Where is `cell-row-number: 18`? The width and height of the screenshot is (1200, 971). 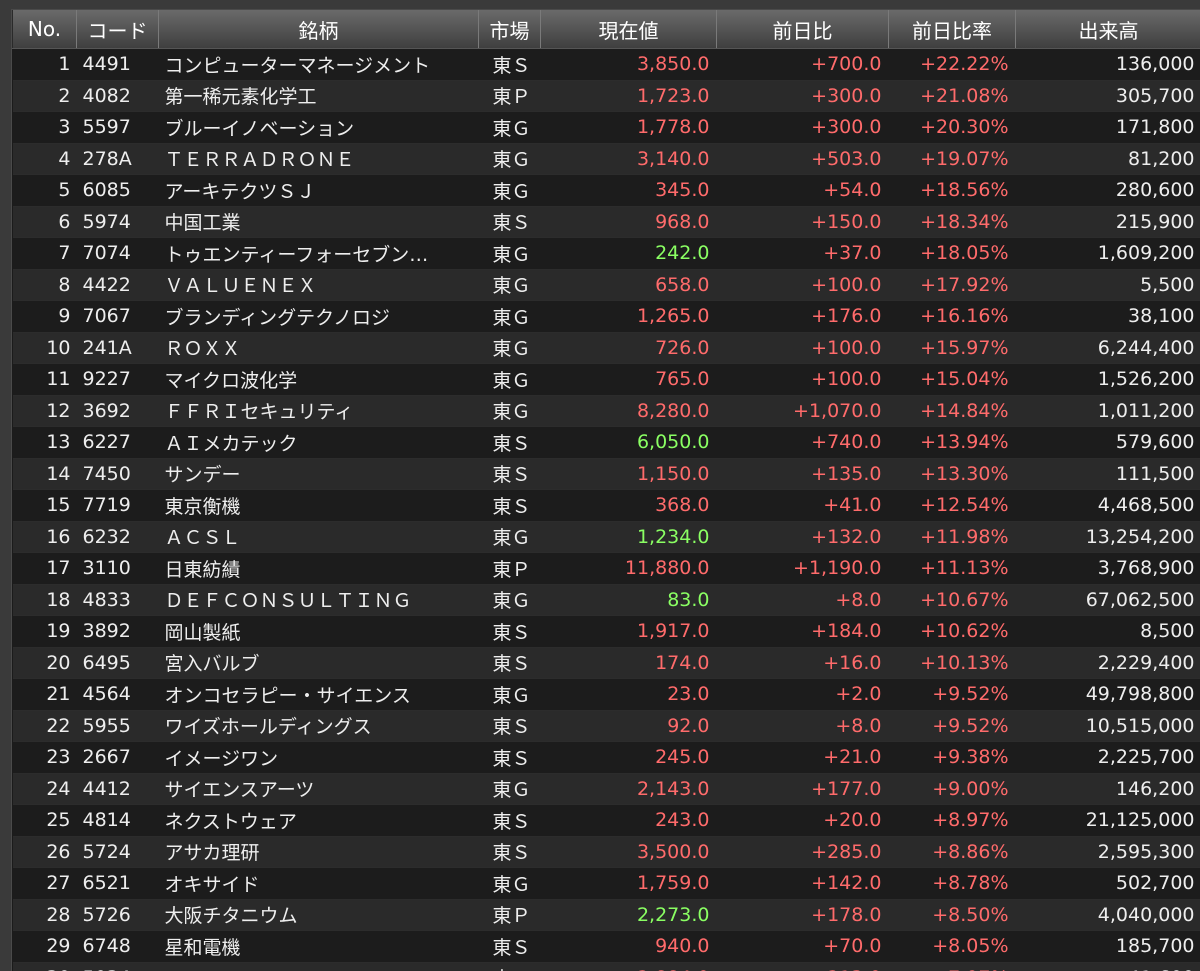
cell-row-number: 18 is located at coordinates (45, 600).